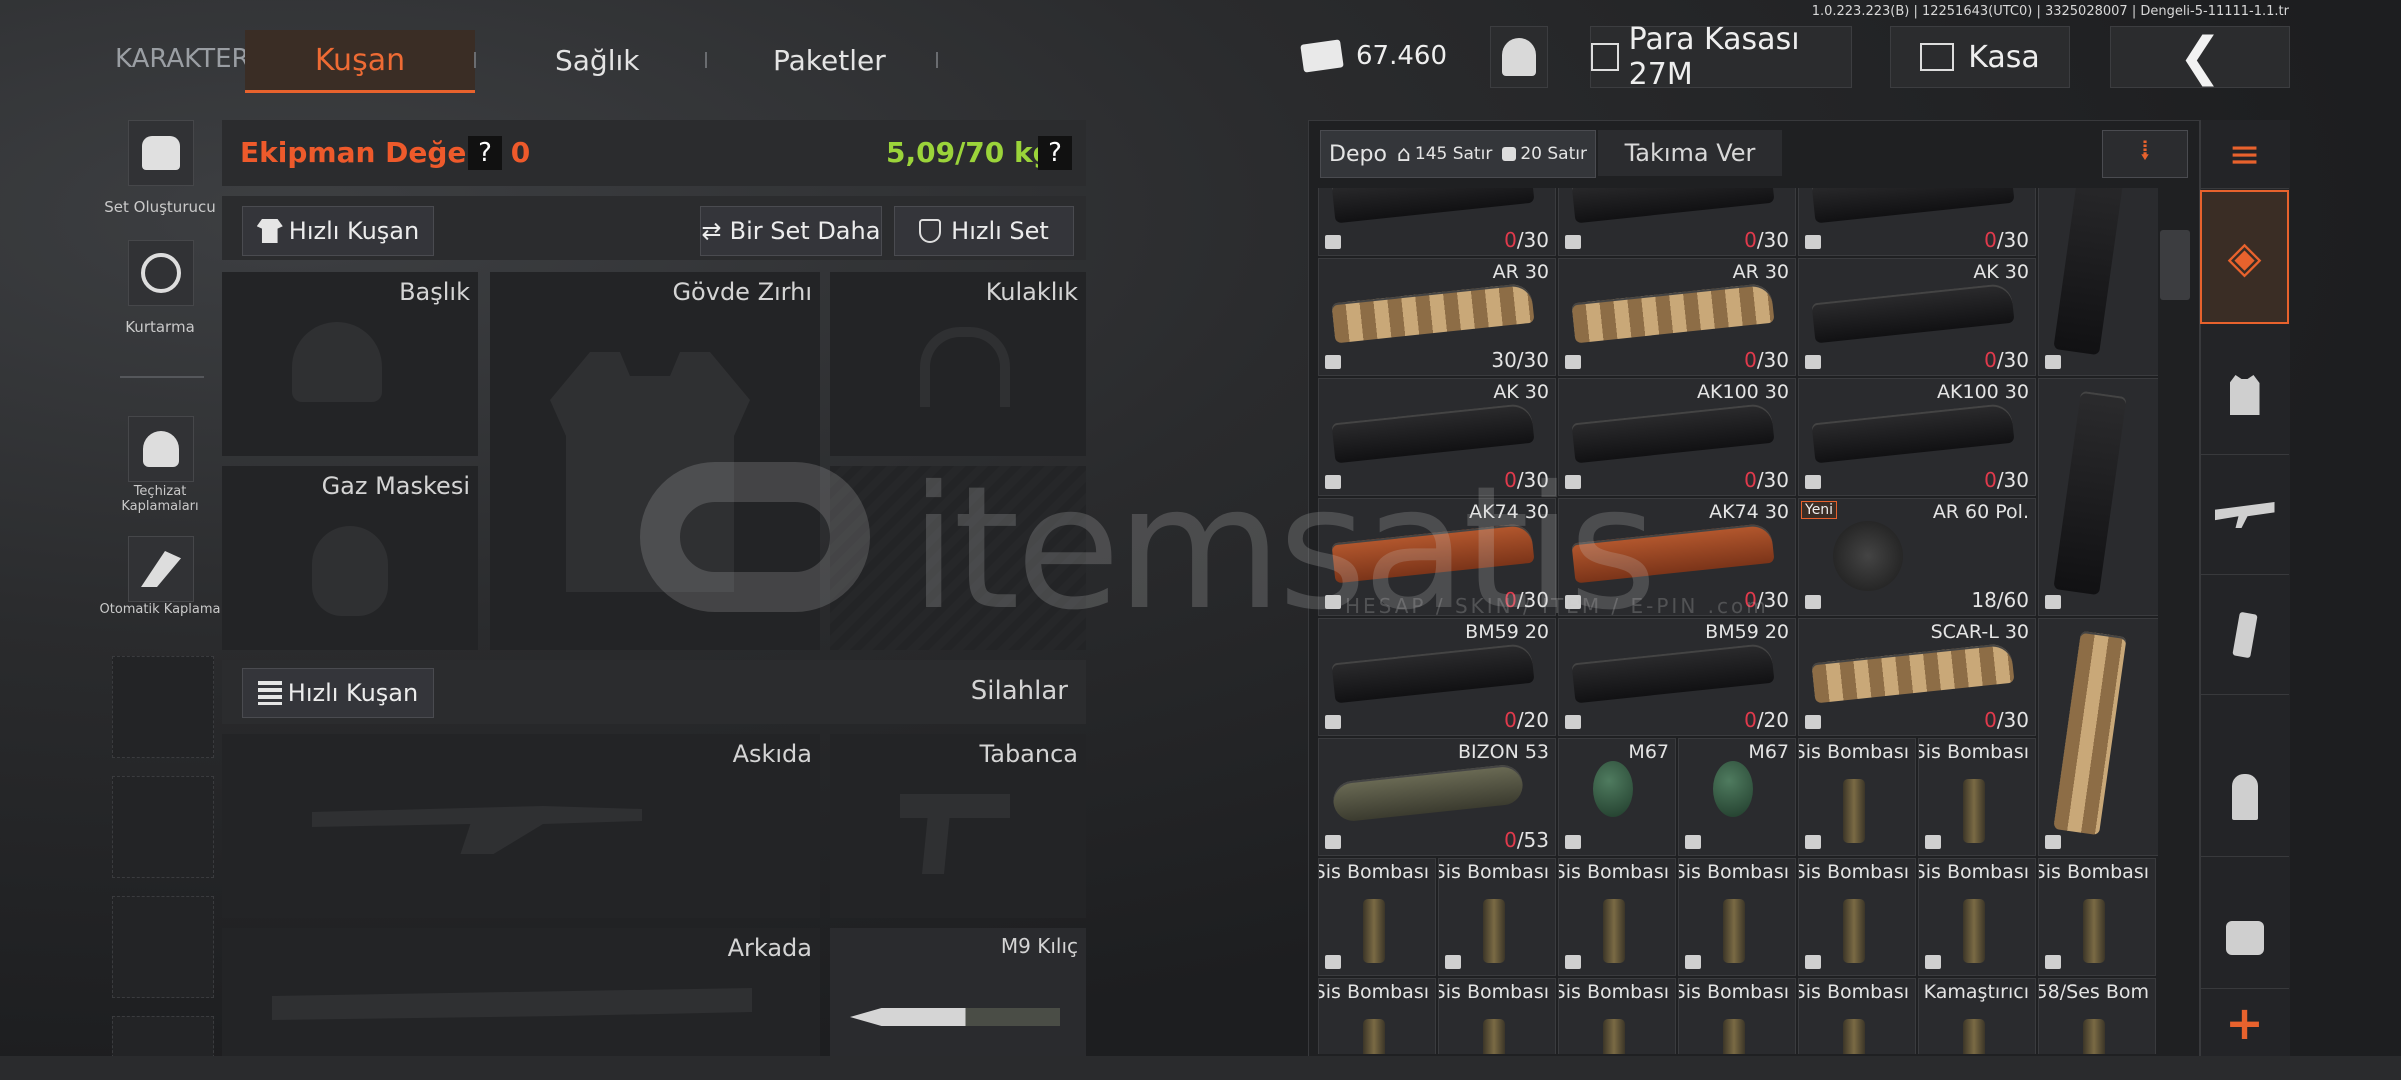 The image size is (2401, 1080). Describe the element at coordinates (2244, 395) in the screenshot. I see `category-armor` at that location.